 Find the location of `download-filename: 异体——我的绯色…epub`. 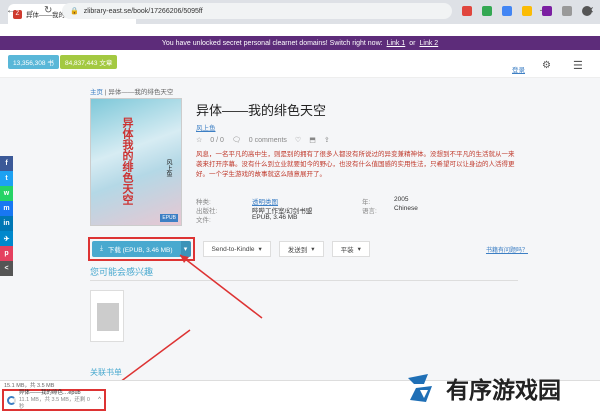

download-filename: 异体——我的绯色…epub is located at coordinates (49, 392).